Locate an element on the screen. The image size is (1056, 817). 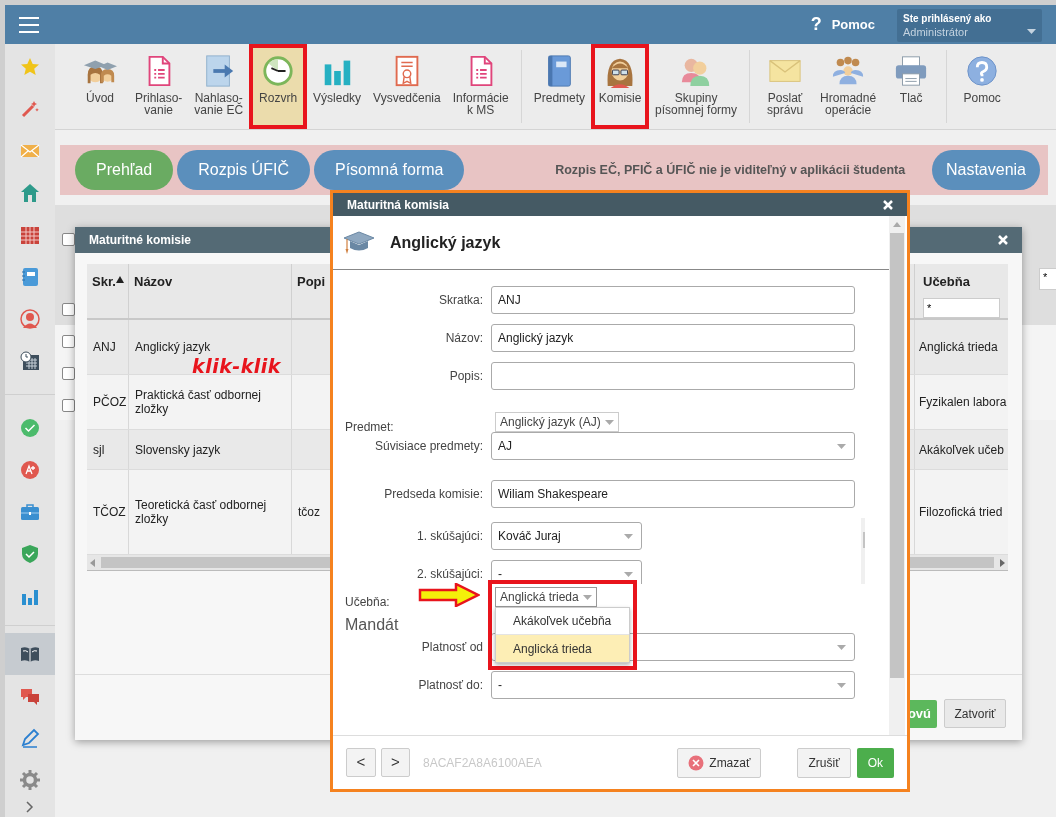
field-label: Učebňa: is located at coordinates (367, 602).